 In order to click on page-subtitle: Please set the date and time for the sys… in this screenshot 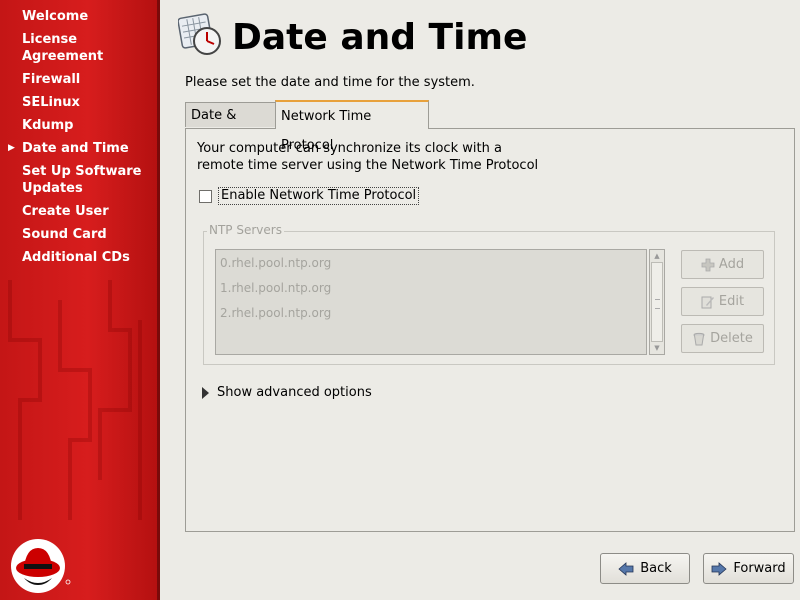, I will do `click(330, 82)`.